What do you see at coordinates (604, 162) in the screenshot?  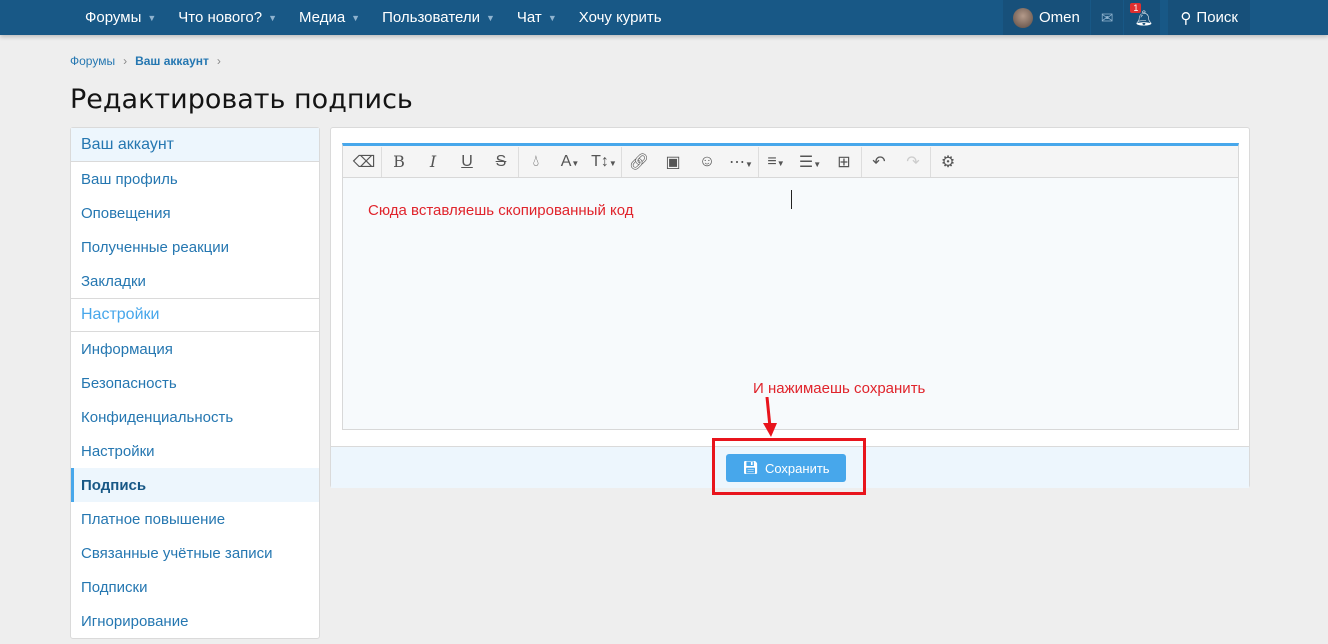 I see `font-size-icon: T↕▼` at bounding box center [604, 162].